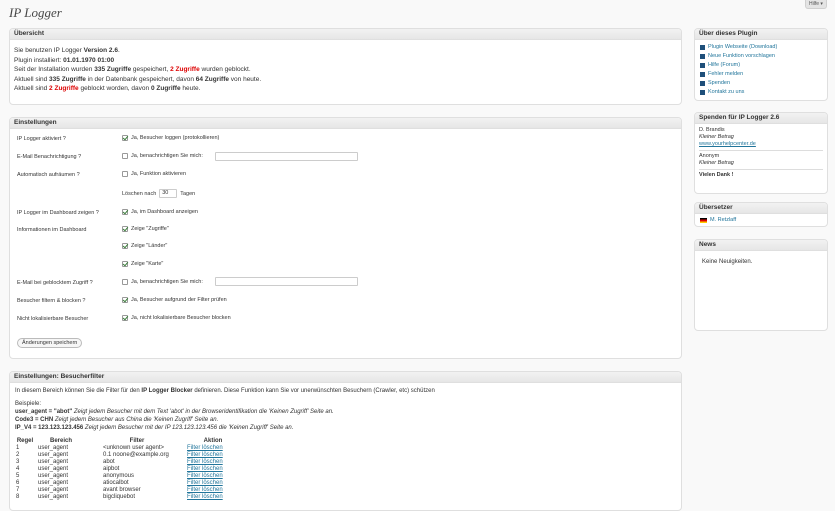  I want to click on option-dashboard-show: Ja, im Dashboard anzeigen, so click(160, 212).